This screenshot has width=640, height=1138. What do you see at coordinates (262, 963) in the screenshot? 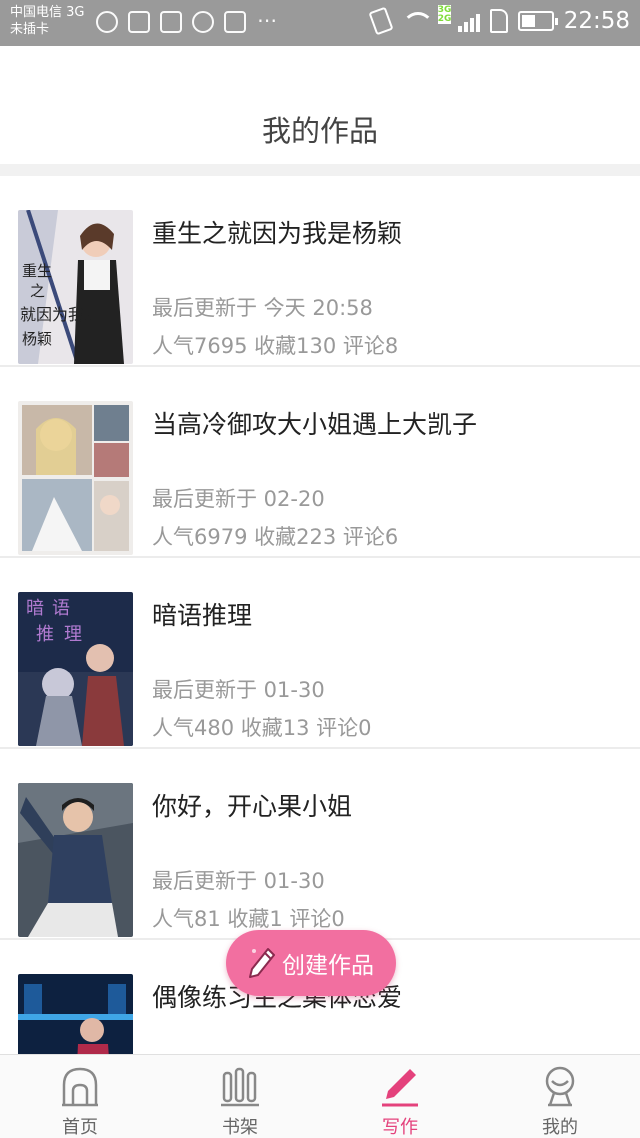
I see `pencil-icon` at bounding box center [262, 963].